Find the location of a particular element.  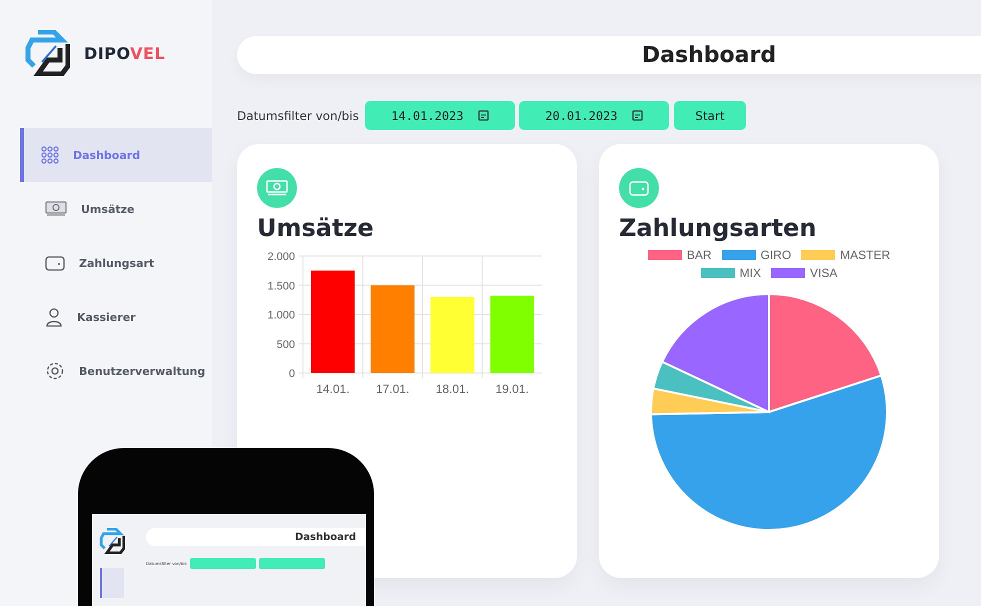

filter-label: Datumsfilter von/bis is located at coordinates (298, 115).